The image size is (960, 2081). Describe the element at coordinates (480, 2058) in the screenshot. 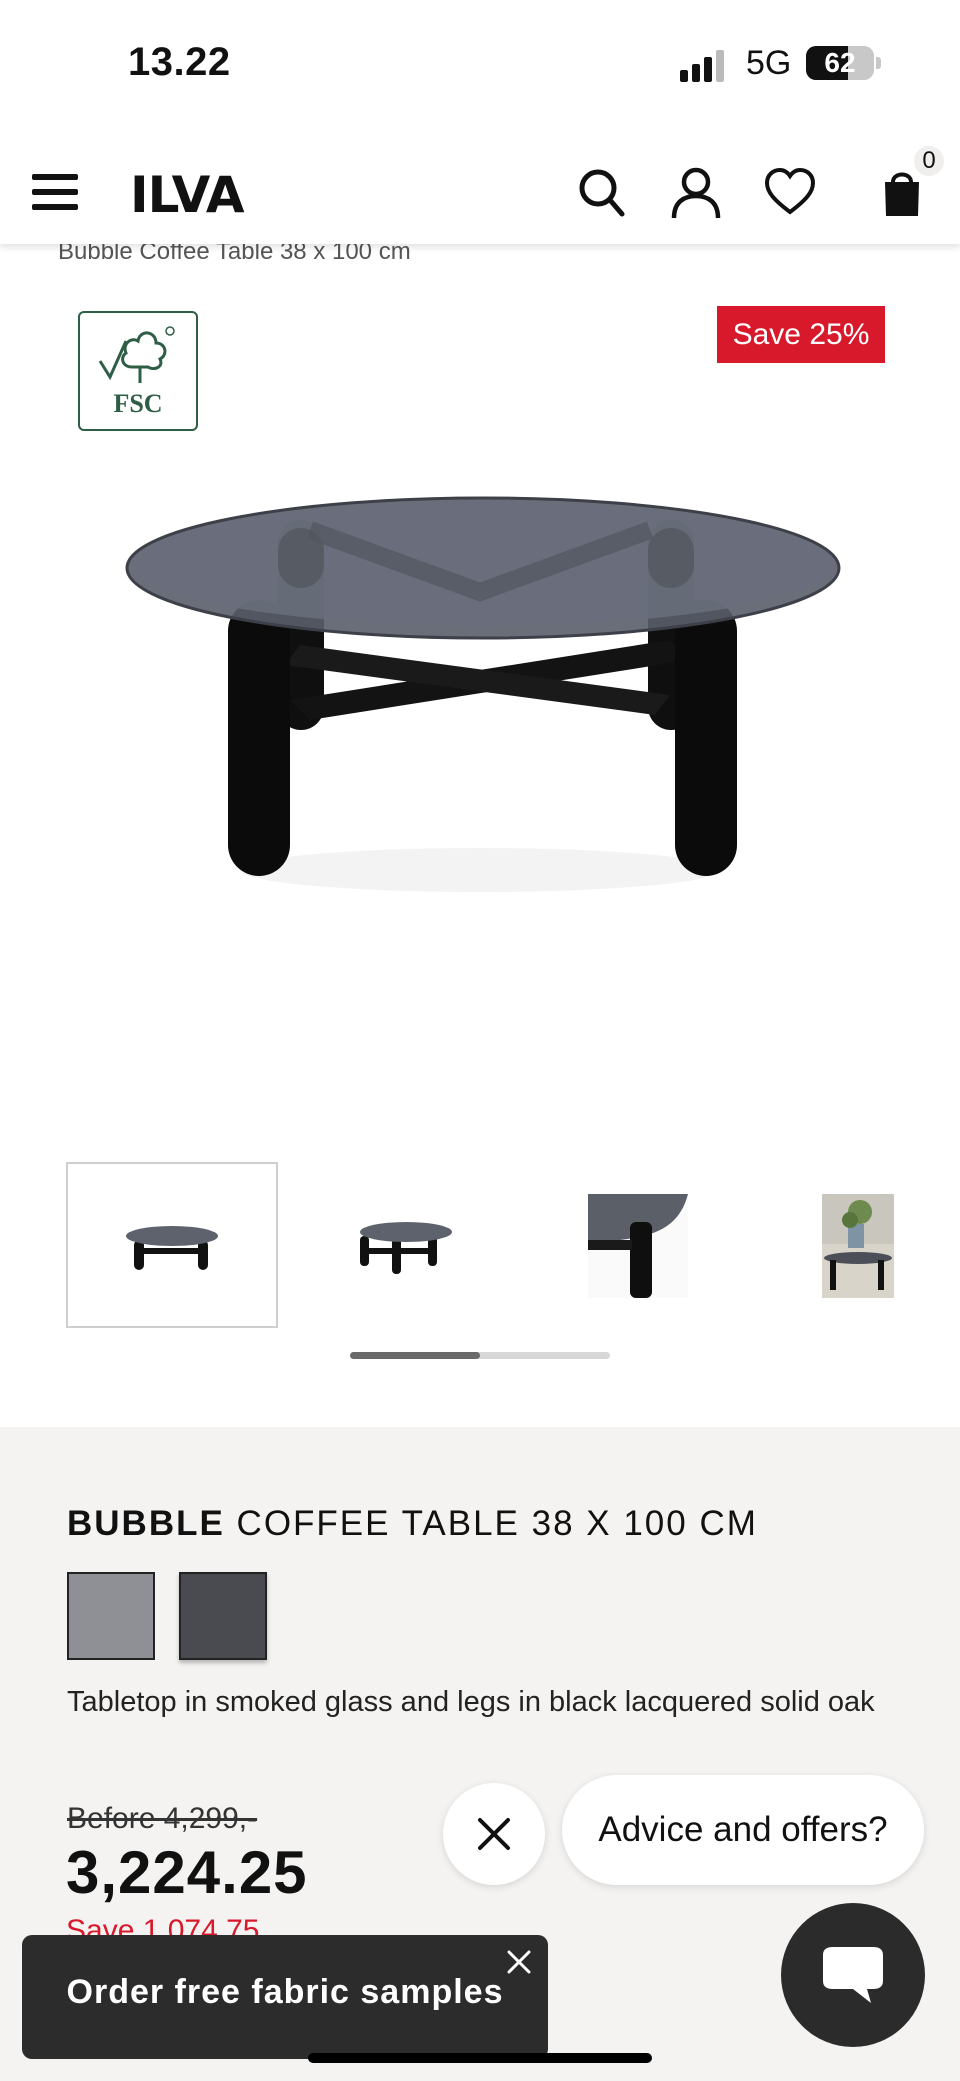

I see `home-indicator` at that location.